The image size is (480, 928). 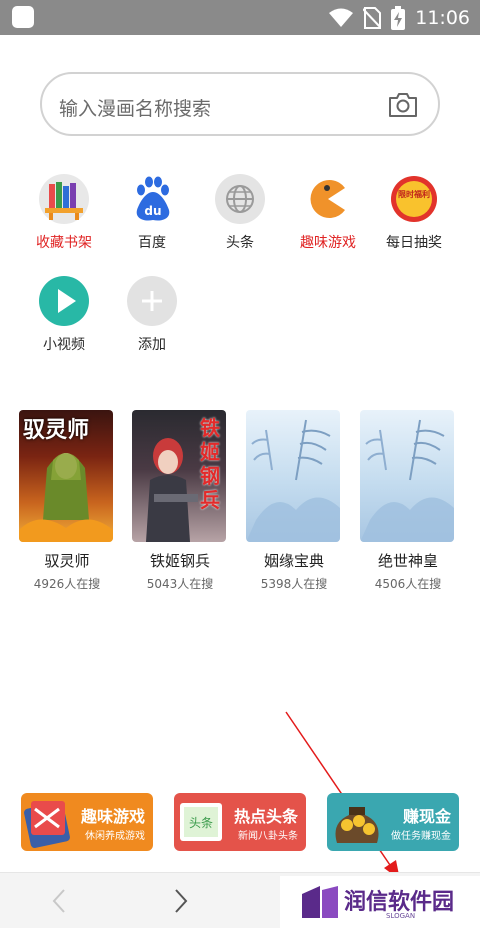 I want to click on banner-fun-games: 趣味游戏 休闲养成游戏, so click(x=87, y=822).